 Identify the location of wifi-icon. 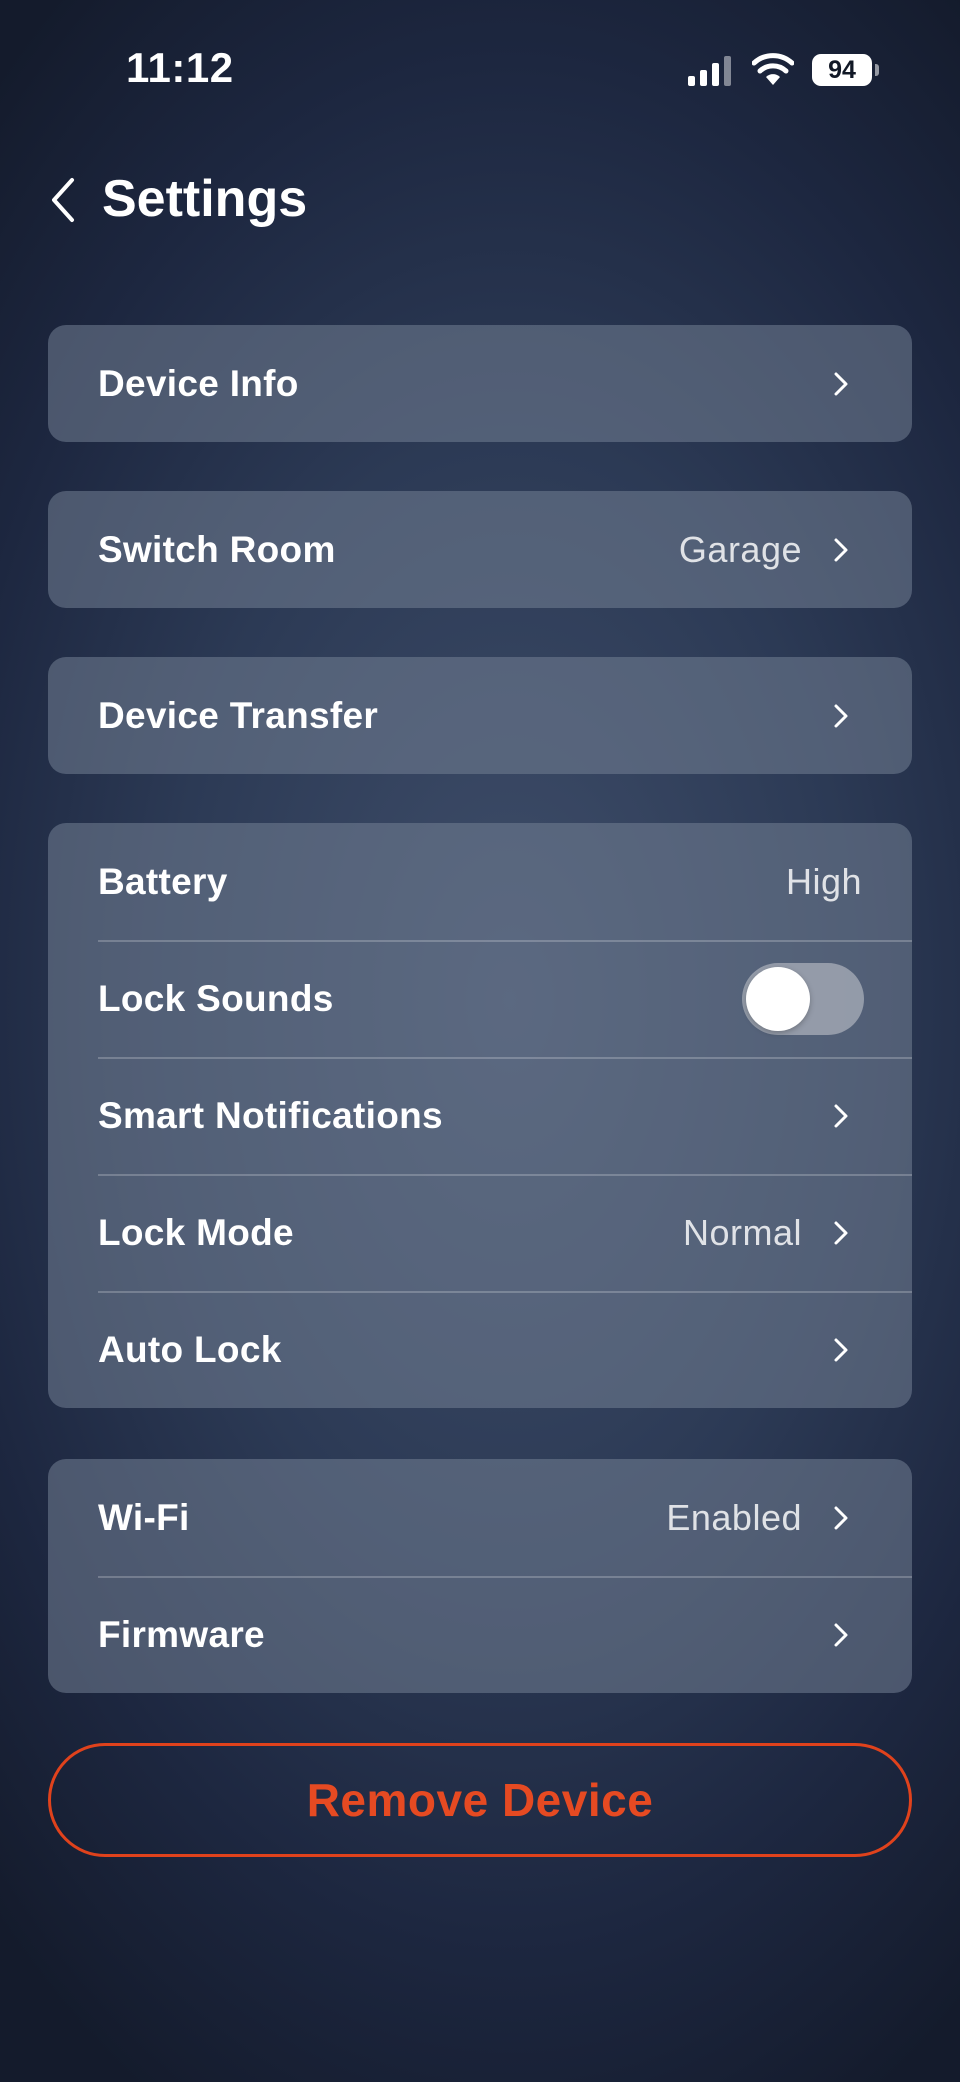
(773, 69).